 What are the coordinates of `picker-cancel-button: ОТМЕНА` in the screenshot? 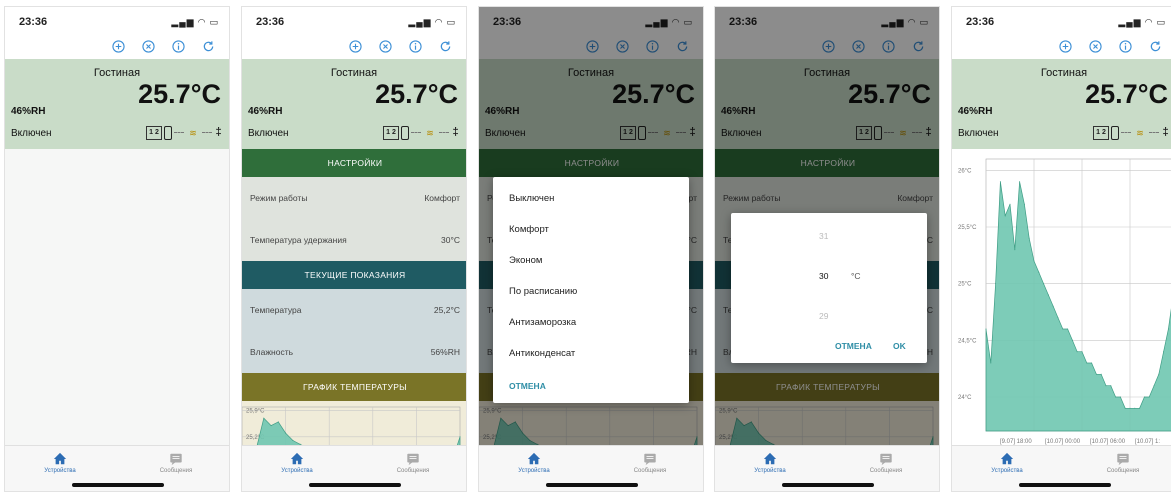 It's located at (853, 346).